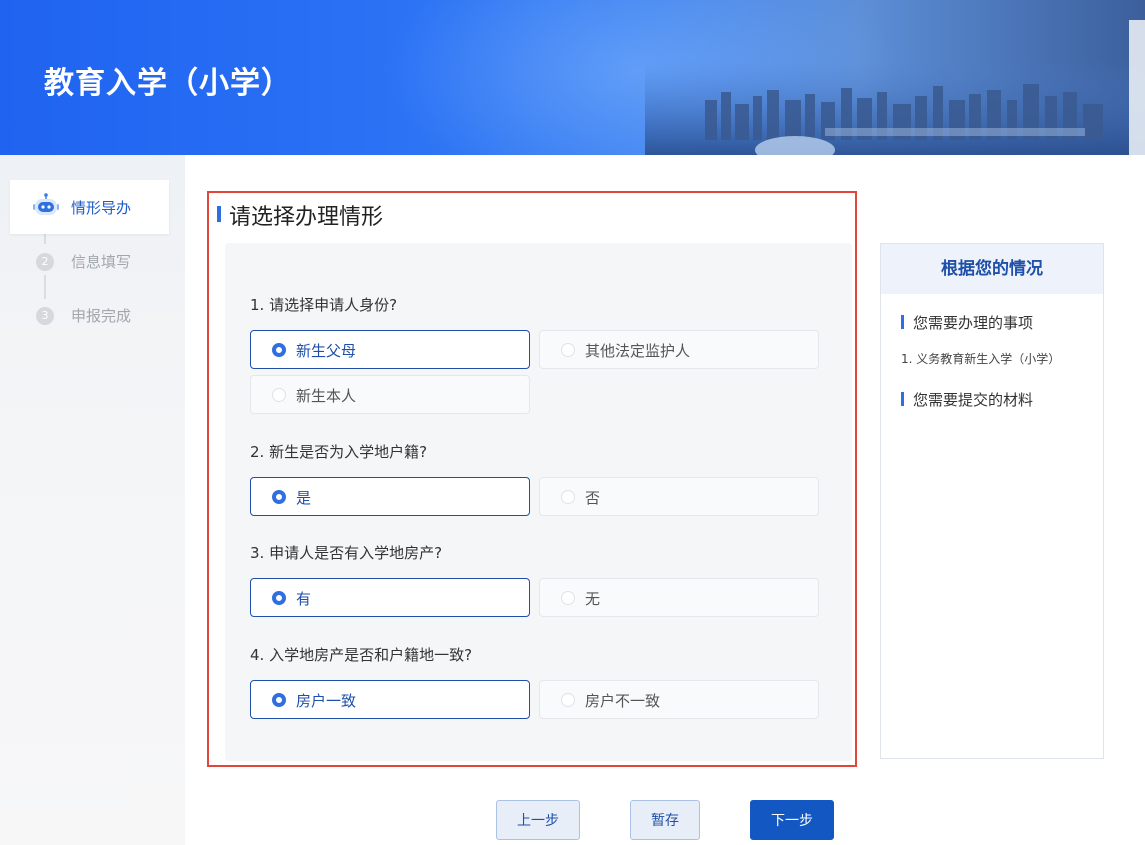  What do you see at coordinates (390, 349) in the screenshot?
I see `option-parents: 新生父母` at bounding box center [390, 349].